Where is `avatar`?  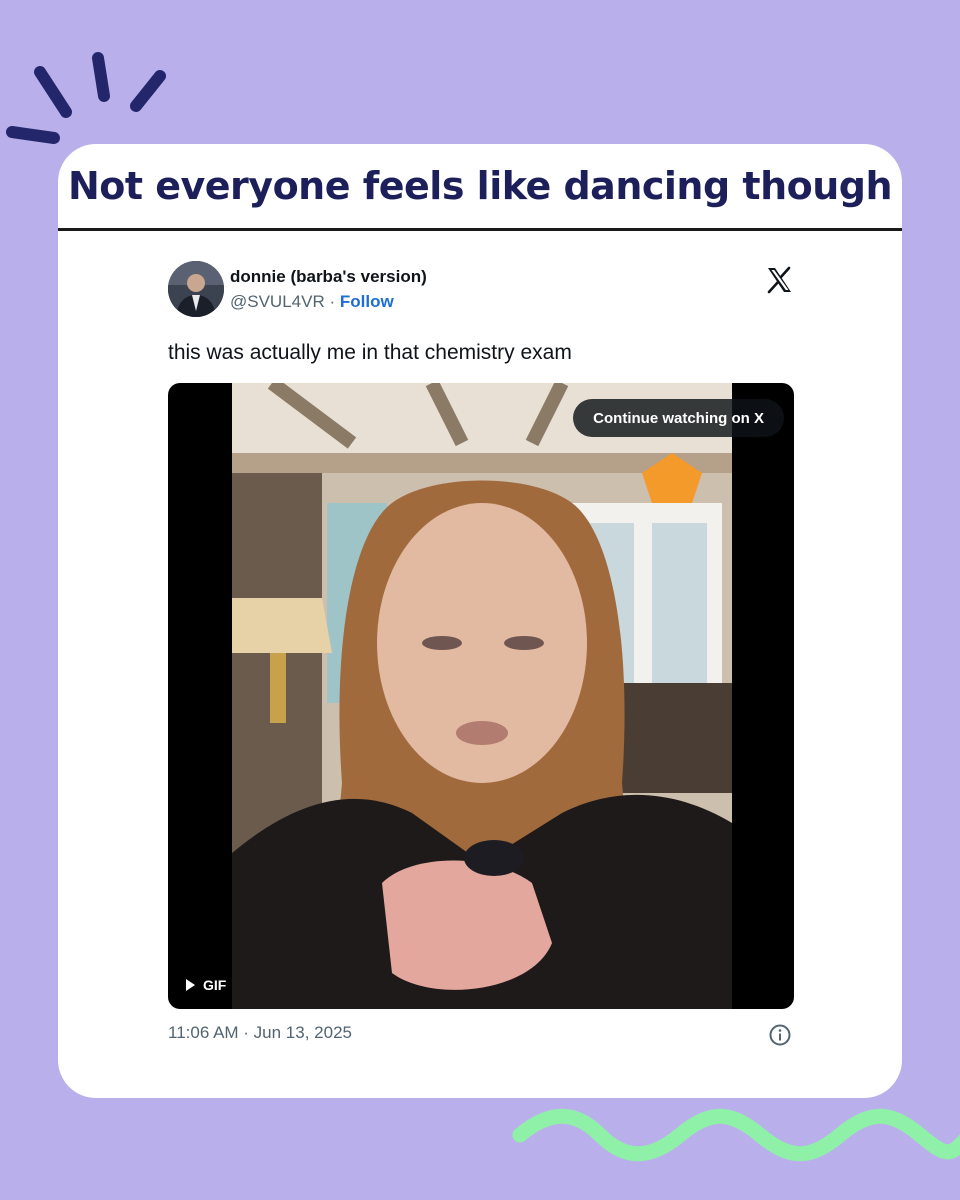
avatar is located at coordinates (196, 289).